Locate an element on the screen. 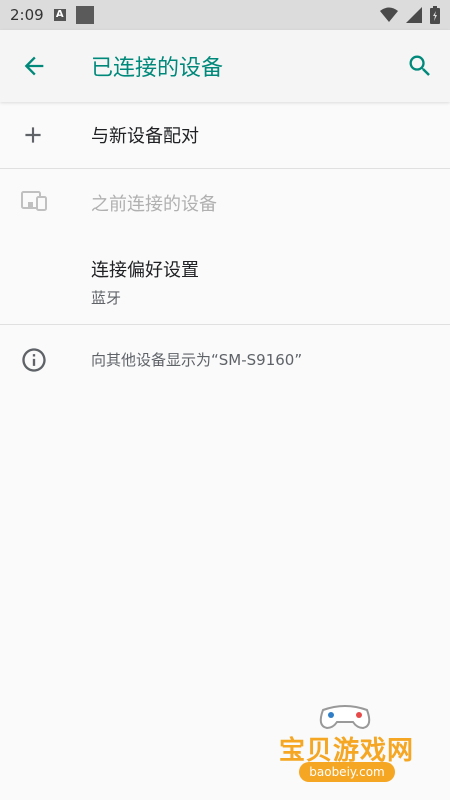 This screenshot has height=800, width=450. info-icon is located at coordinates (34, 360).